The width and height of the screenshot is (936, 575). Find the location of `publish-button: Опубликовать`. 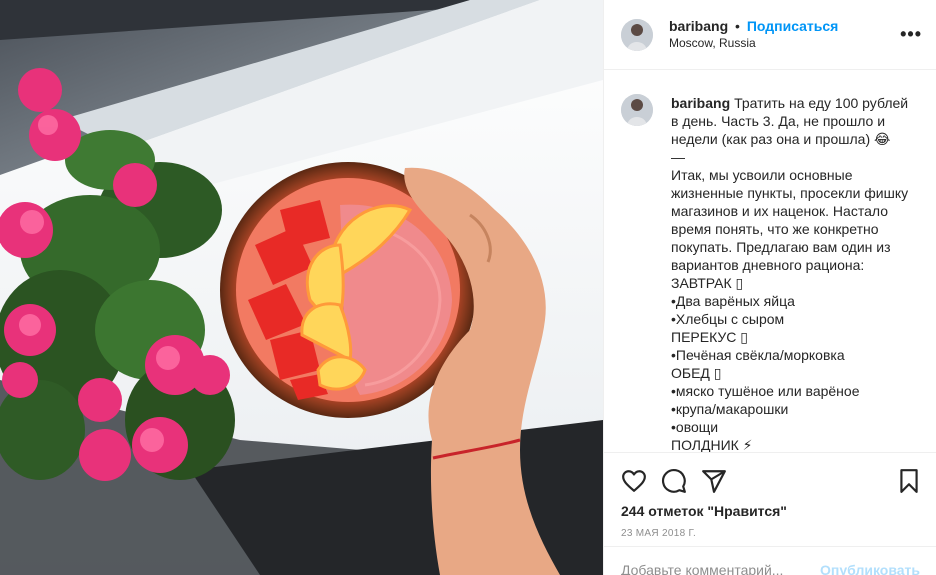

publish-button: Опубликовать is located at coordinates (870, 568).